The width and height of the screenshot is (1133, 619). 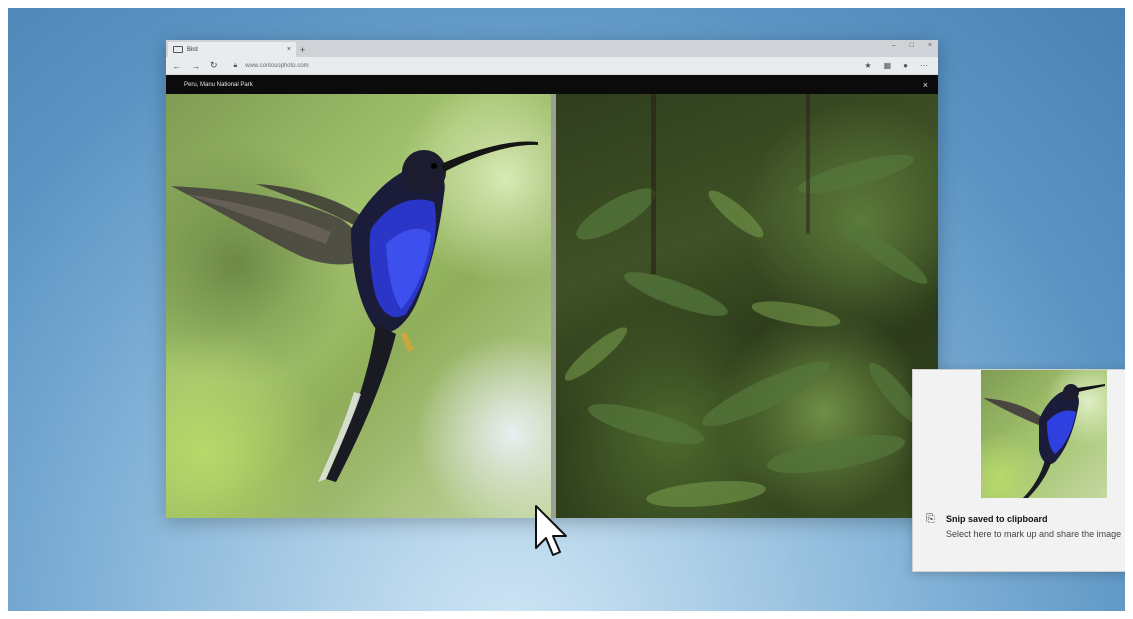 I want to click on tab-favicon-icon, so click(x=178, y=49).